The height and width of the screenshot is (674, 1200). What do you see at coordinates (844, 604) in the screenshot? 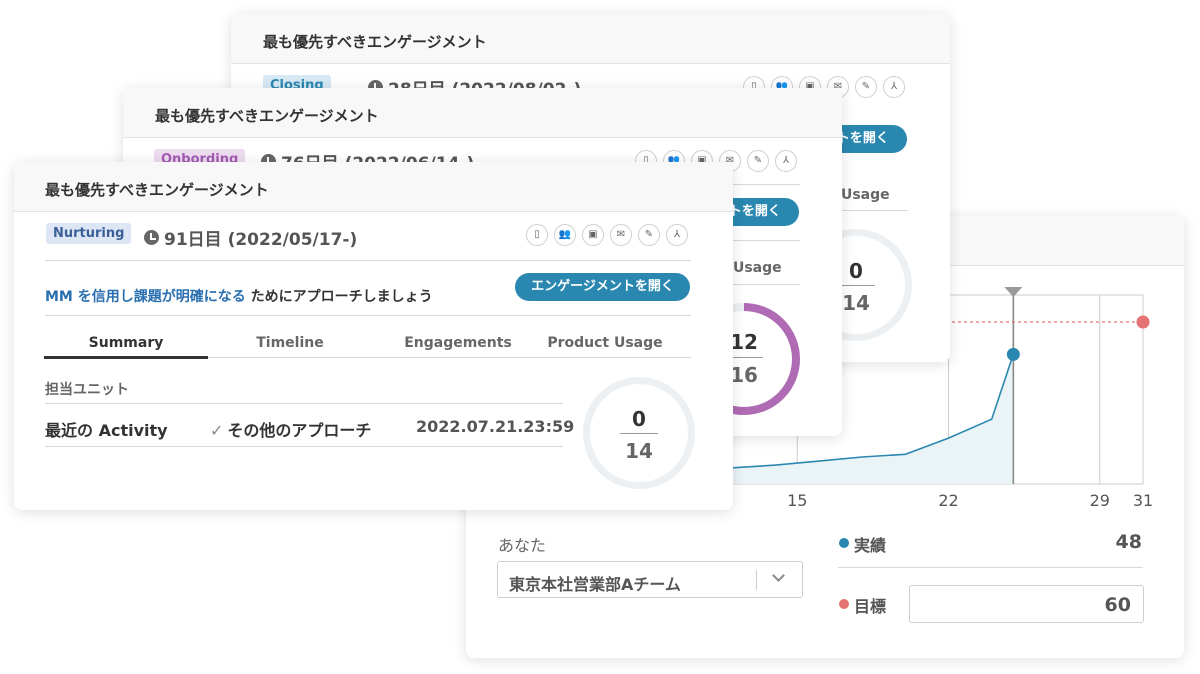
I see `target-dot-icon` at bounding box center [844, 604].